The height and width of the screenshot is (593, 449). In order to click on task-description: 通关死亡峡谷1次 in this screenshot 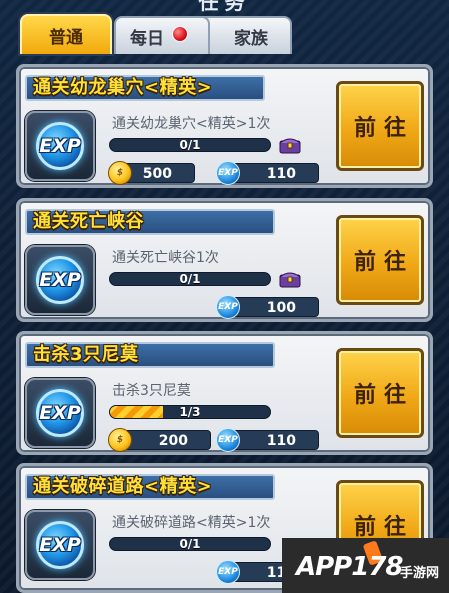, I will do `click(165, 258)`.